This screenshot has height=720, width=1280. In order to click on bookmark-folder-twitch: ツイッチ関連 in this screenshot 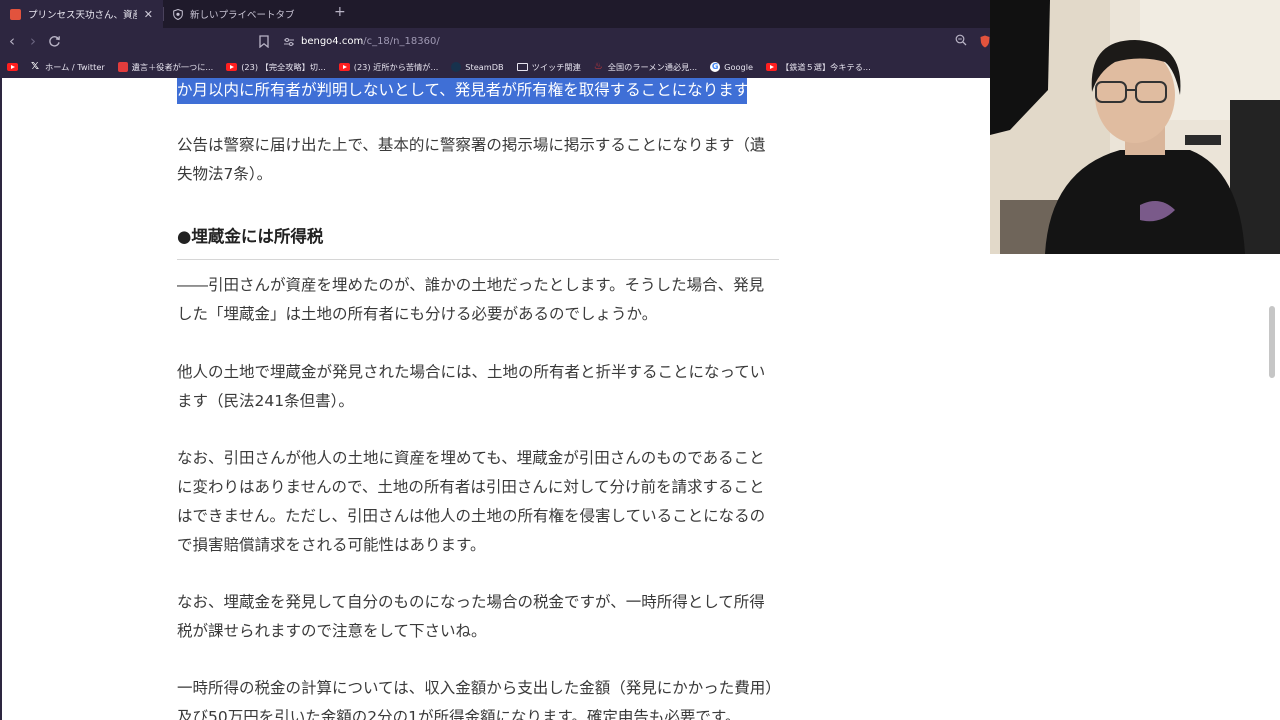, I will do `click(548, 67)`.